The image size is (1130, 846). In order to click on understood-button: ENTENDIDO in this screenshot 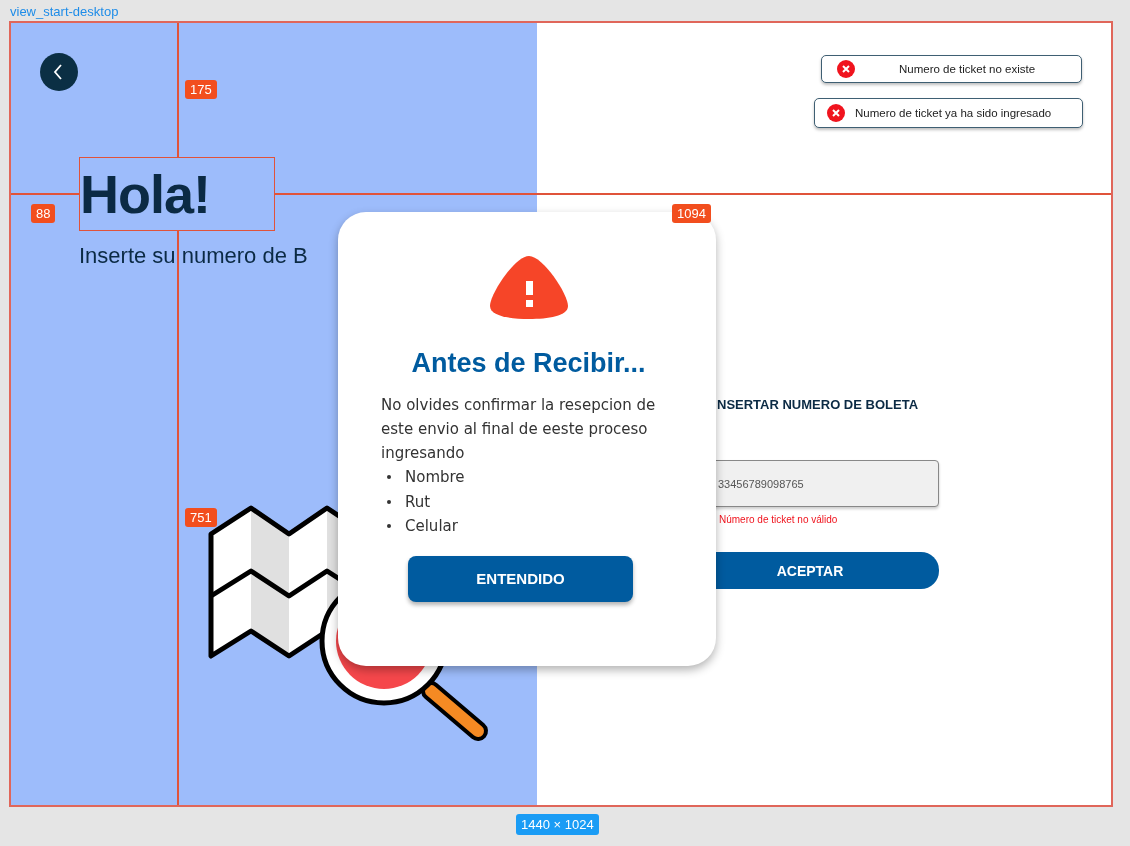, I will do `click(520, 578)`.